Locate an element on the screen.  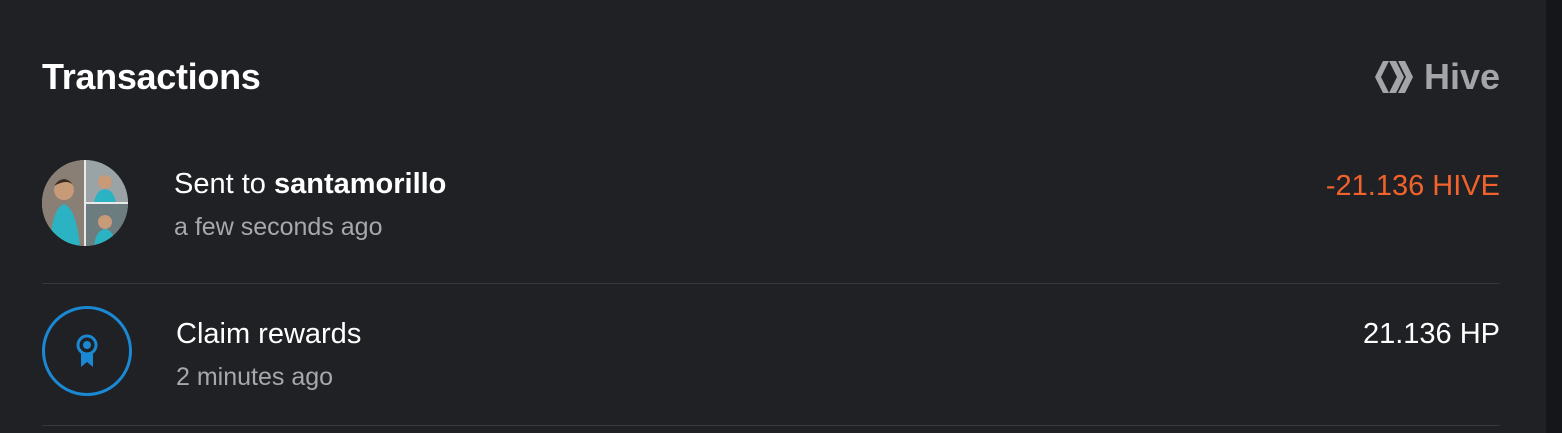
transaction-text: Claim rewards 2 minutes ago is located at coordinates (268, 354).